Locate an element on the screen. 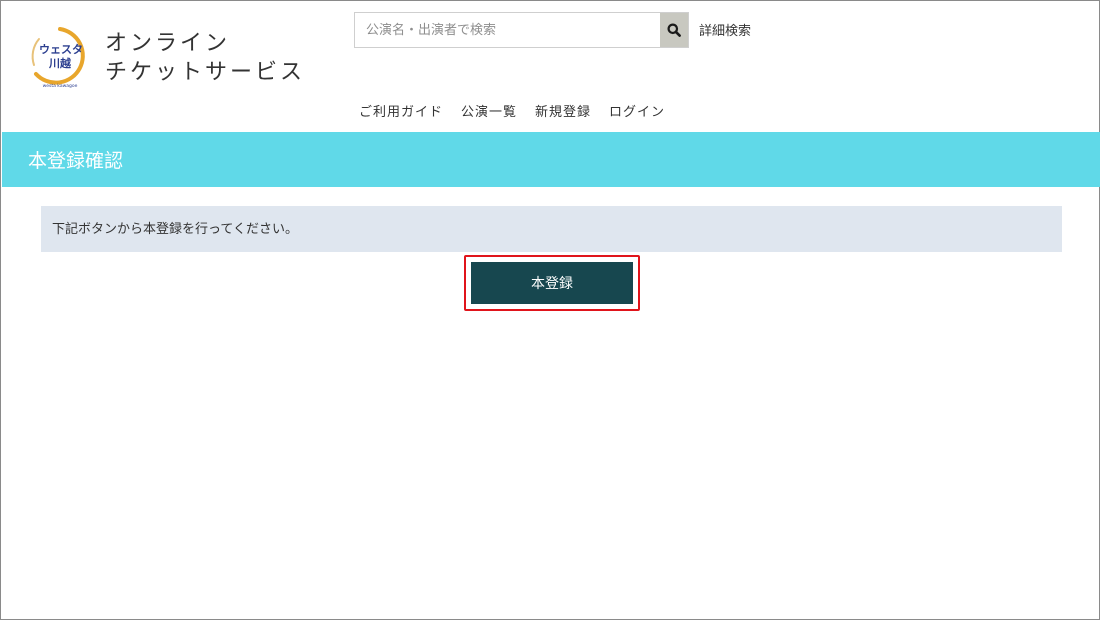 This screenshot has height=620, width=1100. register-button: 本登録 is located at coordinates (552, 283).